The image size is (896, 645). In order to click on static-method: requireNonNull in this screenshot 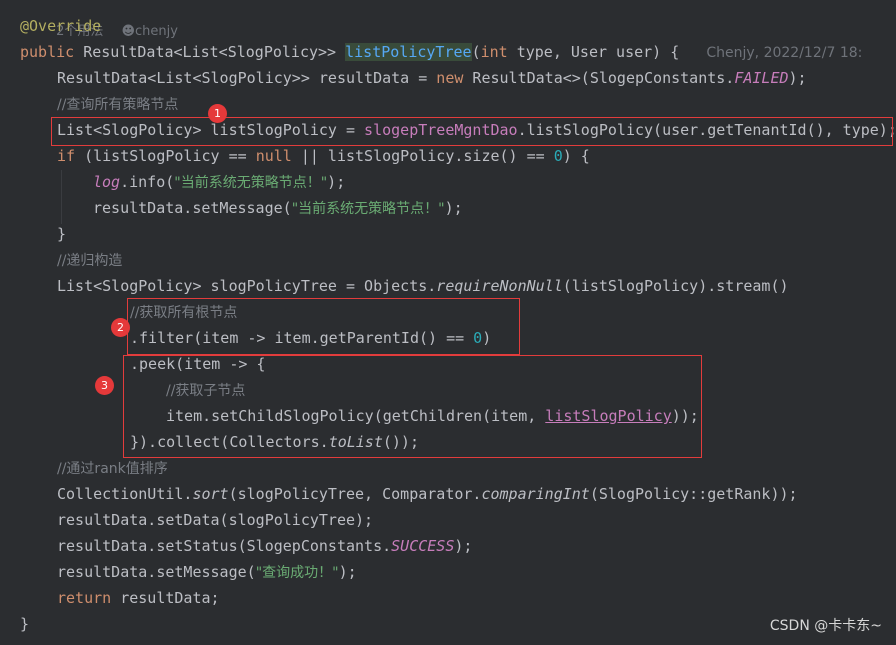, I will do `click(499, 286)`.